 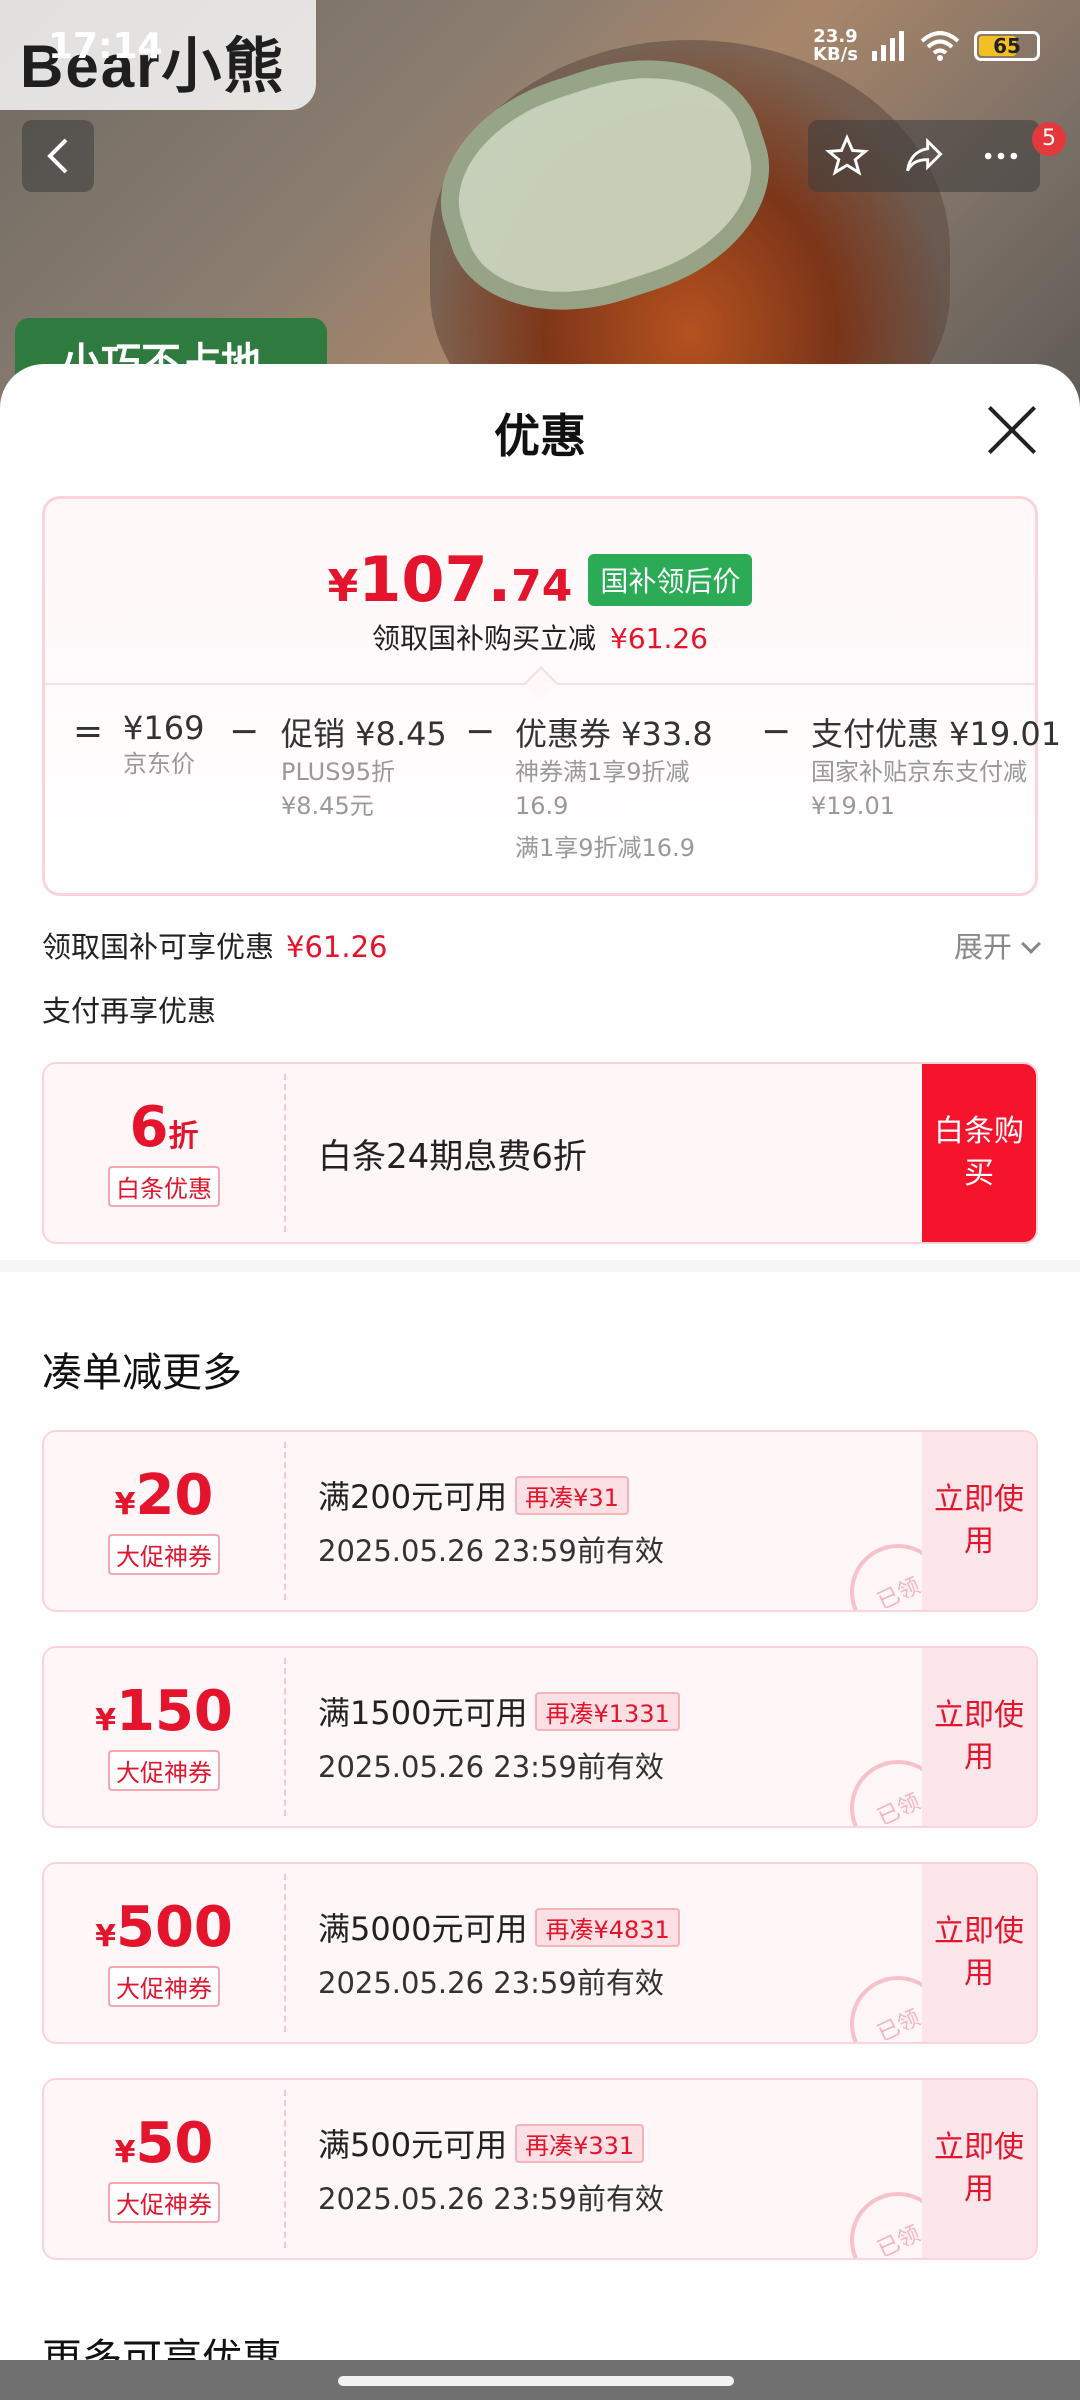 What do you see at coordinates (888, 46) in the screenshot?
I see `signal-icon` at bounding box center [888, 46].